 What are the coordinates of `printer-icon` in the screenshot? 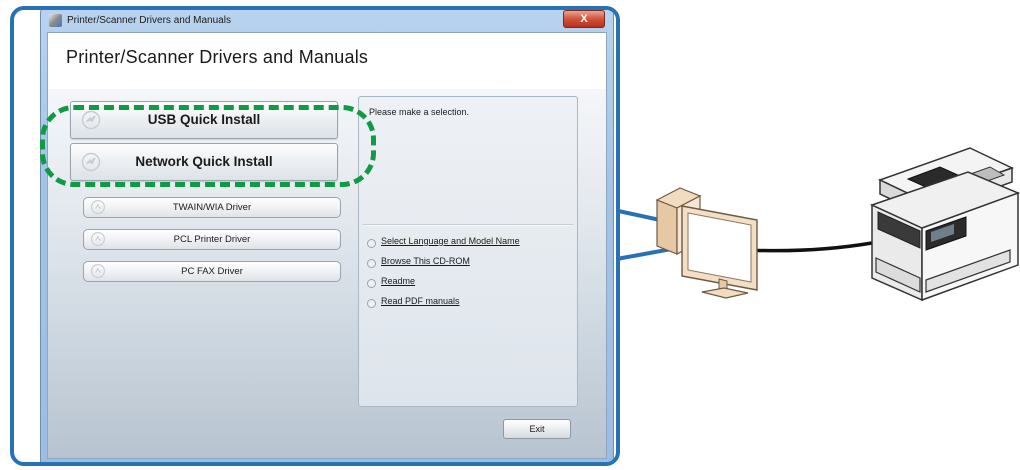 It's located at (944, 224).